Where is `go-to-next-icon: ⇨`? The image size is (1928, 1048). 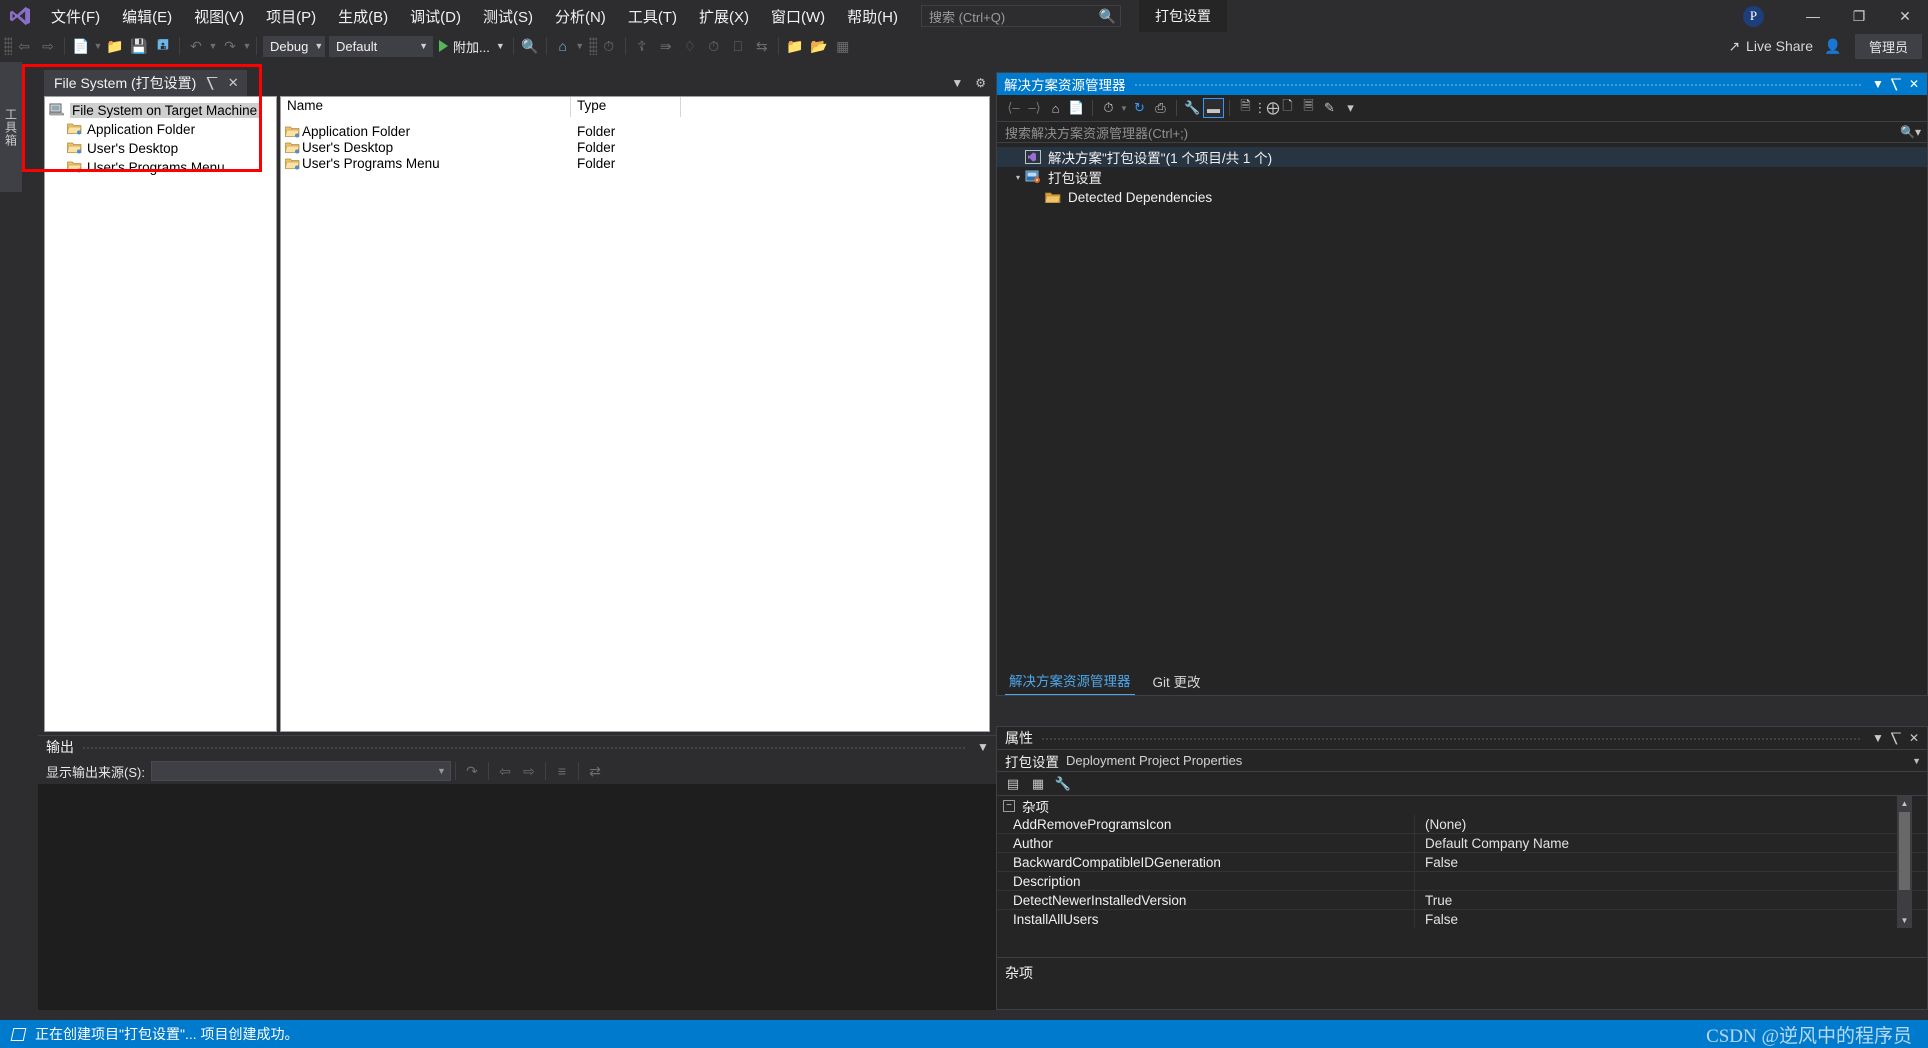 go-to-next-icon: ⇨ is located at coordinates (529, 771).